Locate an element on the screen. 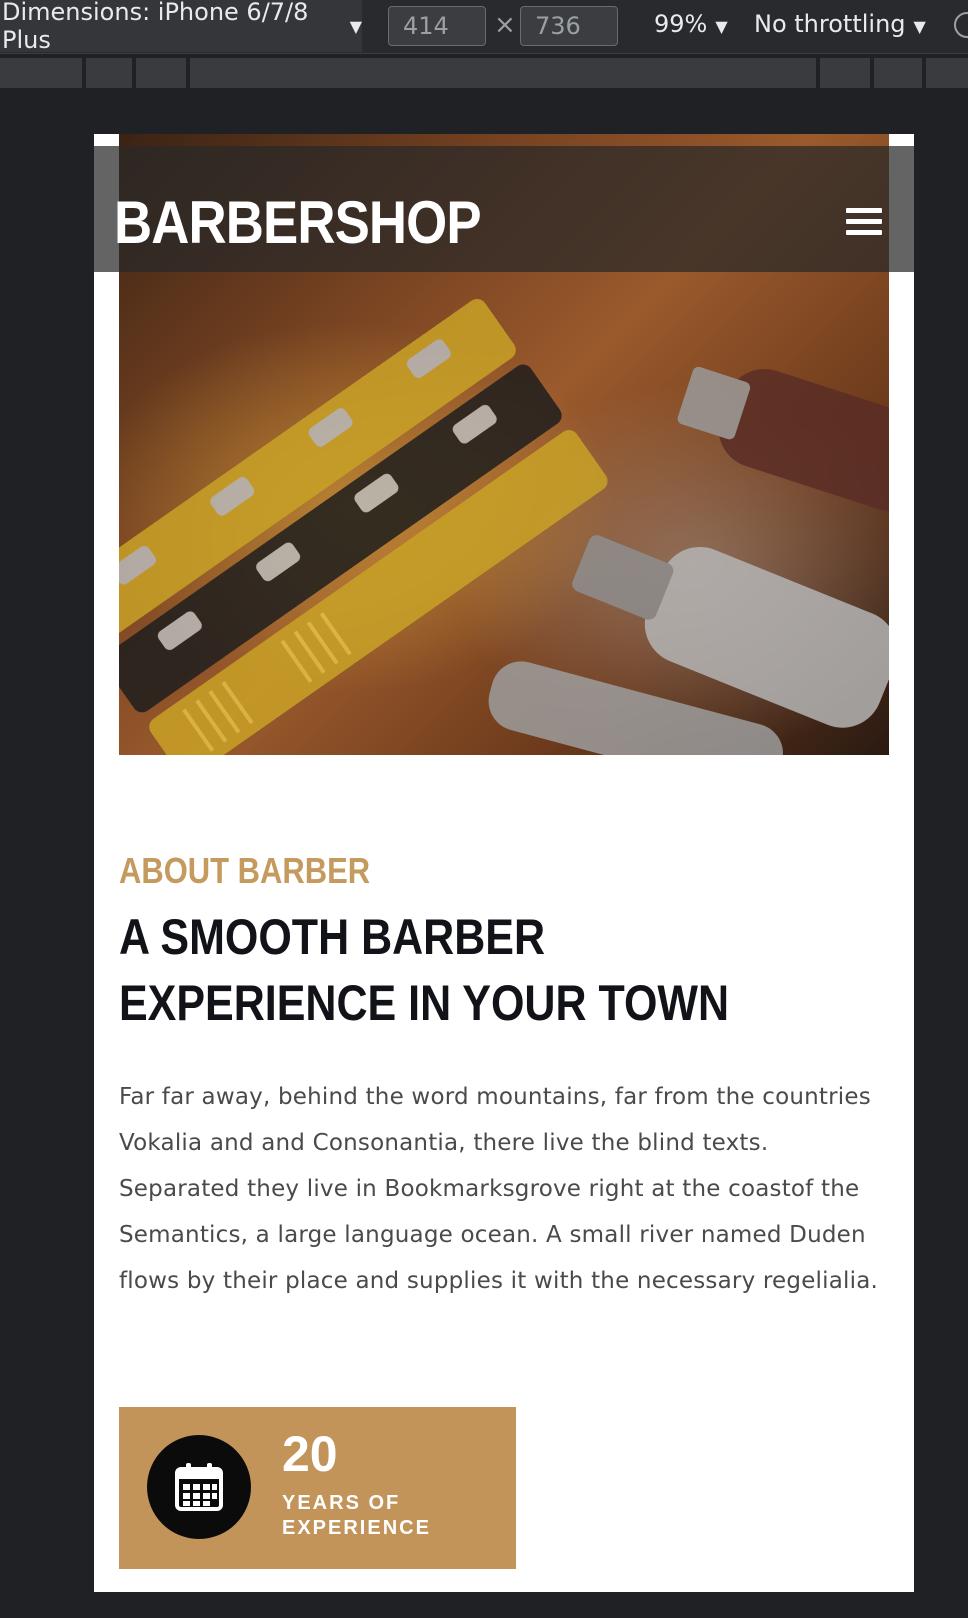 The image size is (968, 1618). device-label: Dimensions: iPhone 6/7/8 Plus is located at coordinates (155, 27).